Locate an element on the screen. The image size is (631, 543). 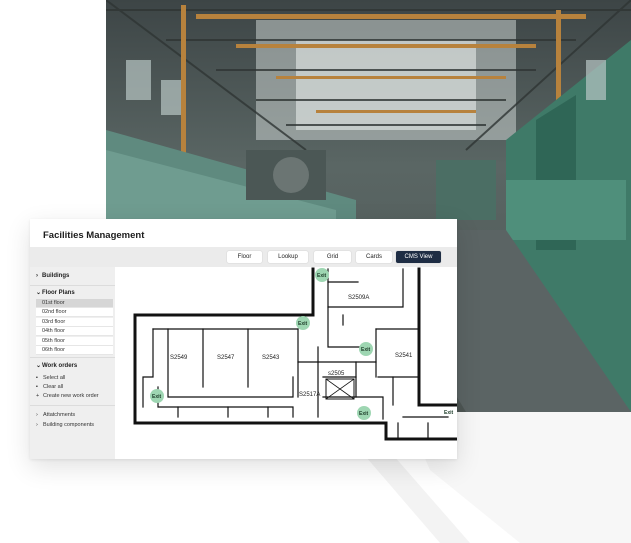
select-all-action: ▪ Select all is located at coordinates (50, 378).